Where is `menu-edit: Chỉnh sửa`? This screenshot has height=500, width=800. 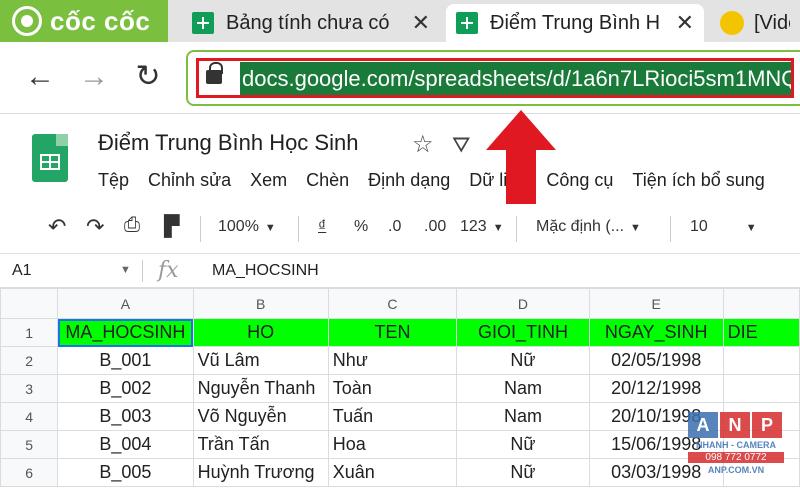
menu-edit: Chỉnh sửa is located at coordinates (189, 180).